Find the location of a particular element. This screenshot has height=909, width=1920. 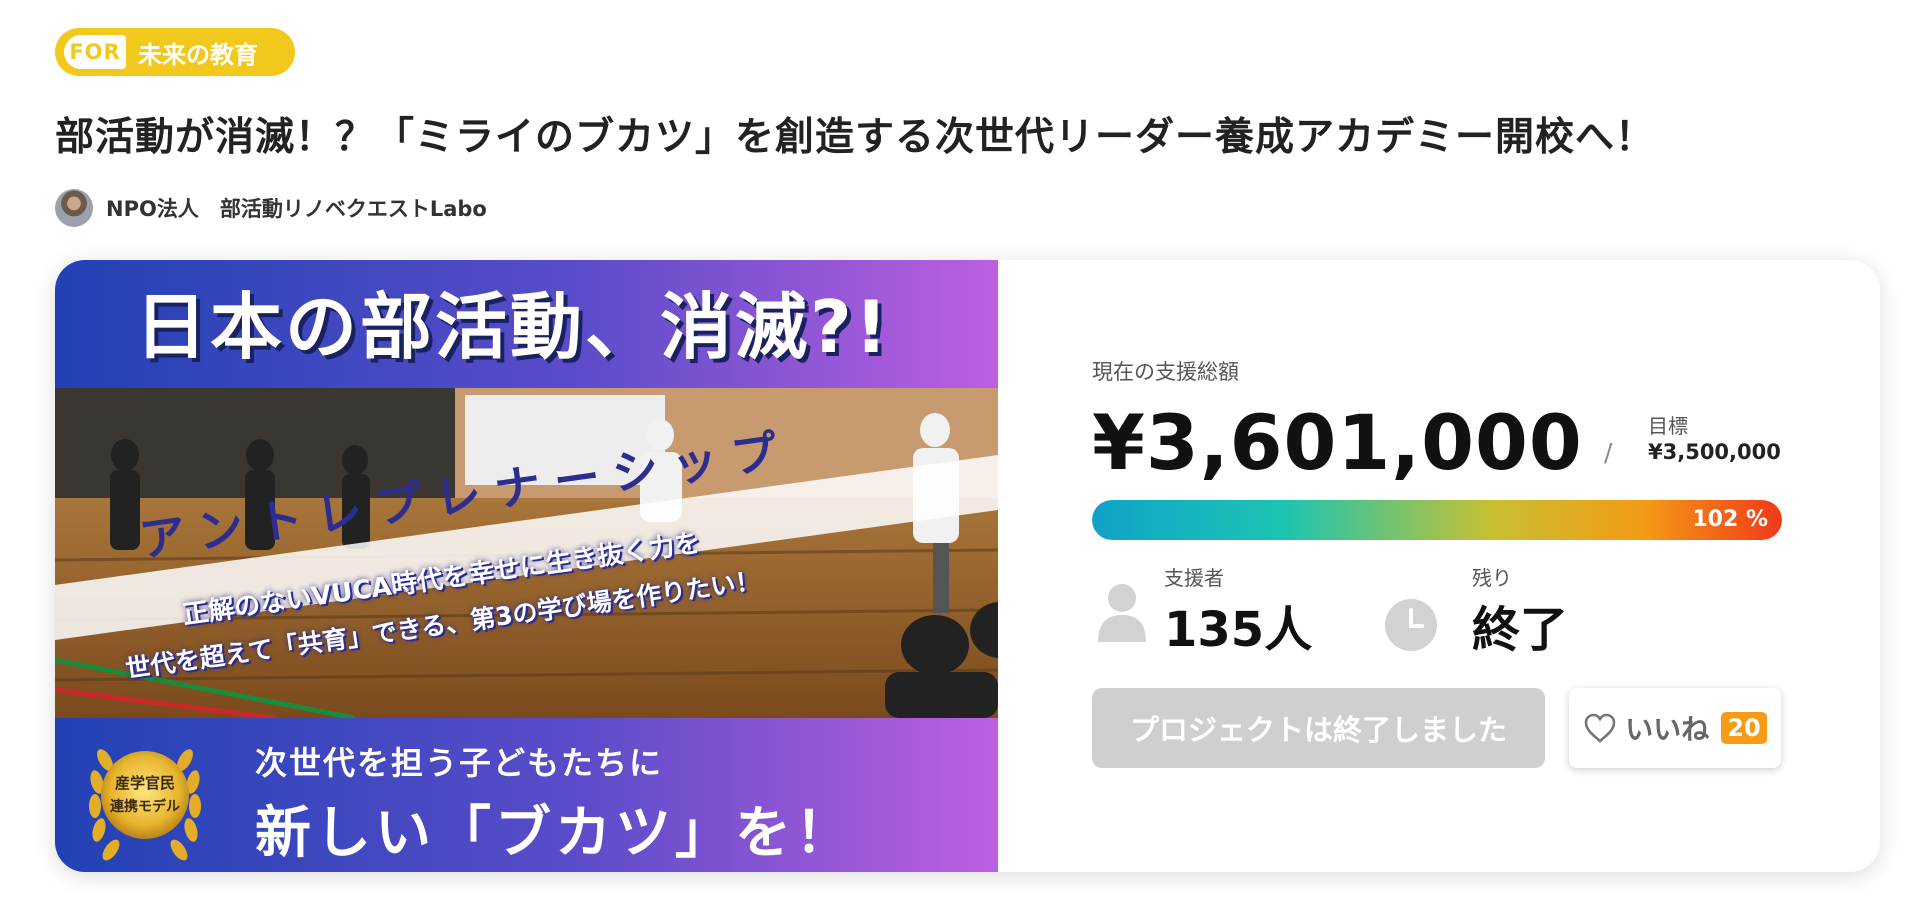

supporters-value: 135人 is located at coordinates (1238, 630).